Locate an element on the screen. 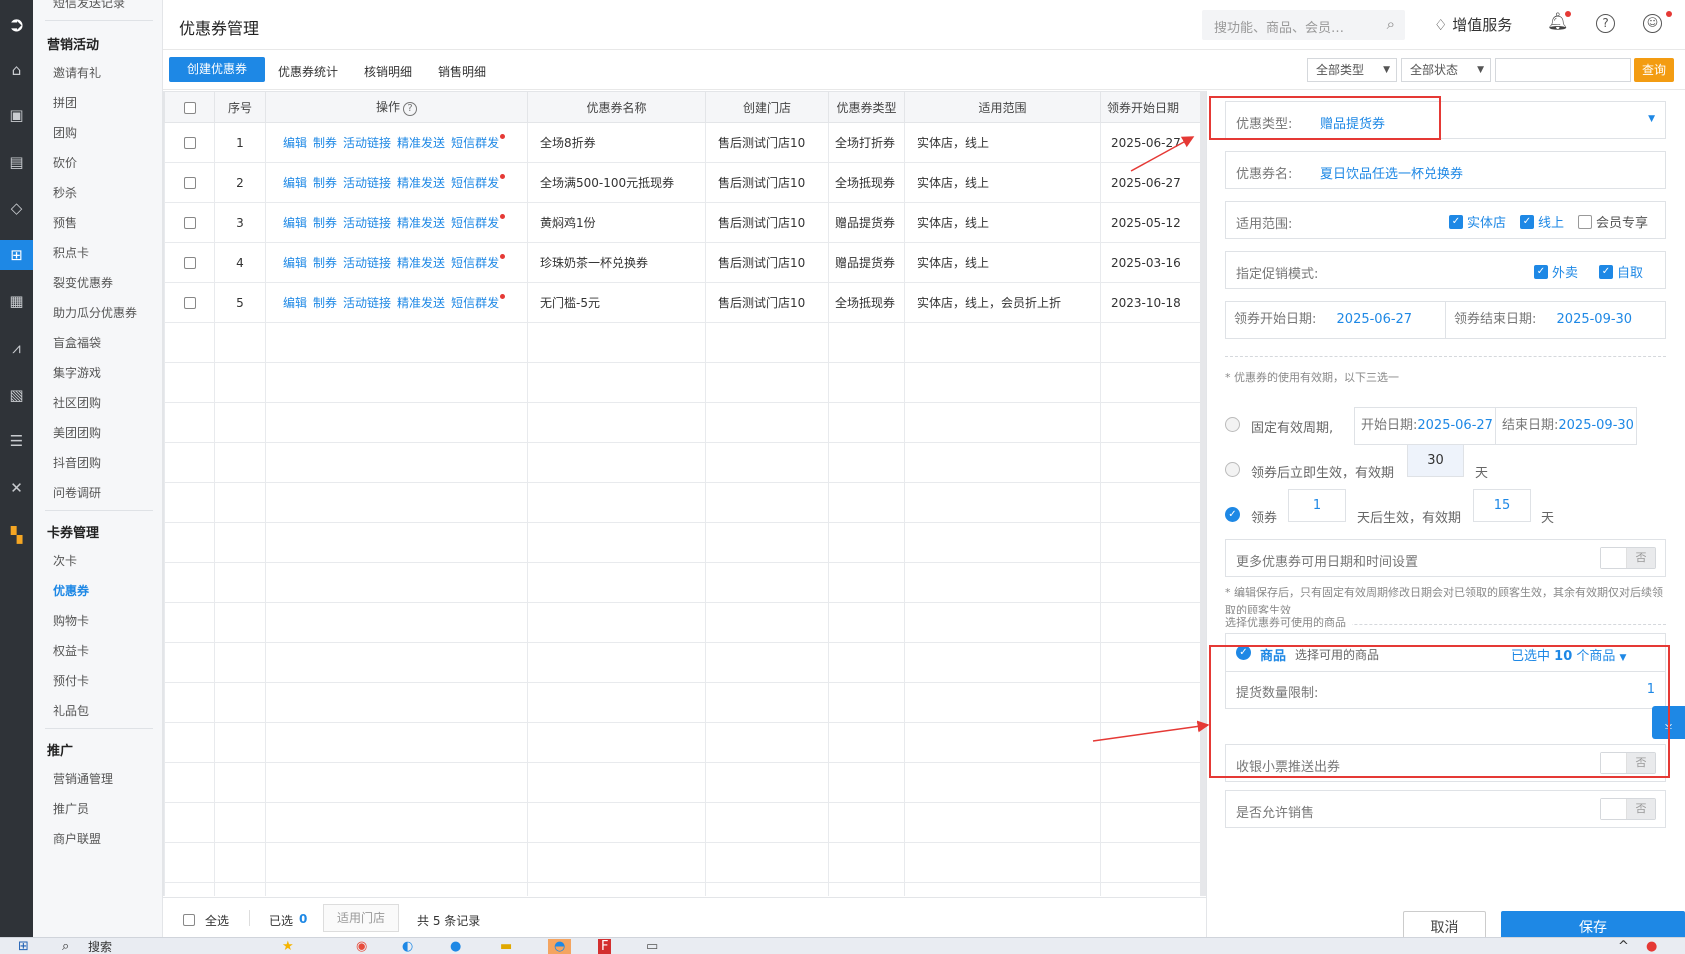 This screenshot has width=1685, height=954. menu-item: 推广员 is located at coordinates (71, 808).